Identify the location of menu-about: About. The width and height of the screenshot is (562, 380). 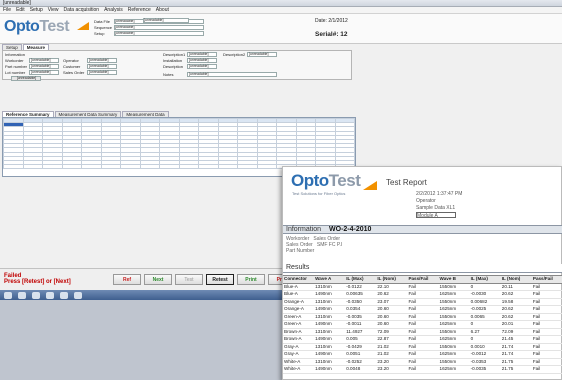
(162, 10).